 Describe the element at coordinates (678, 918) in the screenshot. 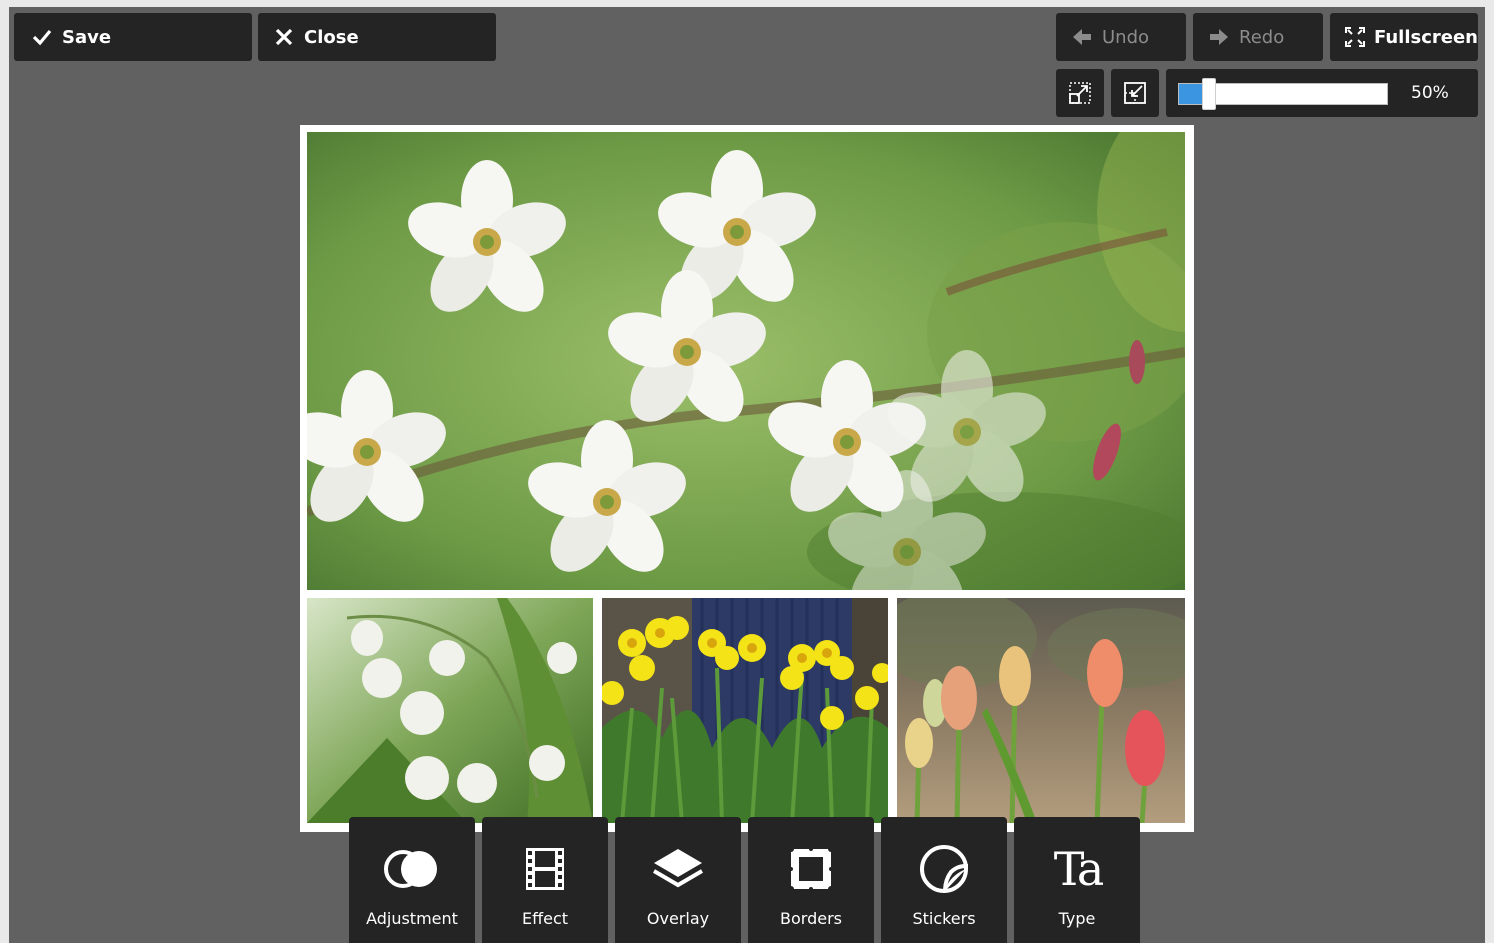

I see `tool-label: Overlay` at that location.